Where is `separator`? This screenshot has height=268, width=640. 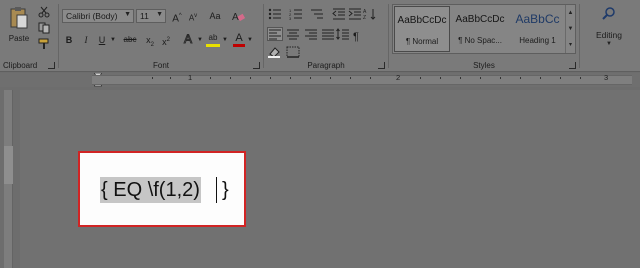
separator is located at coordinates (579, 36).